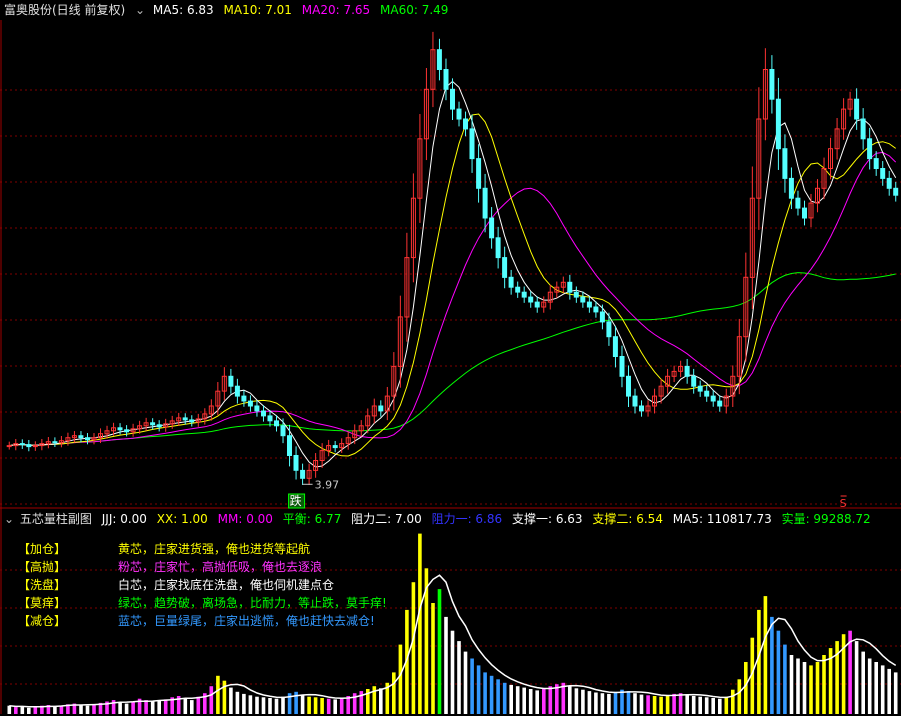 The height and width of the screenshot is (716, 901). What do you see at coordinates (327, 484) in the screenshot?
I see `low-price-label: 3.97` at bounding box center [327, 484].